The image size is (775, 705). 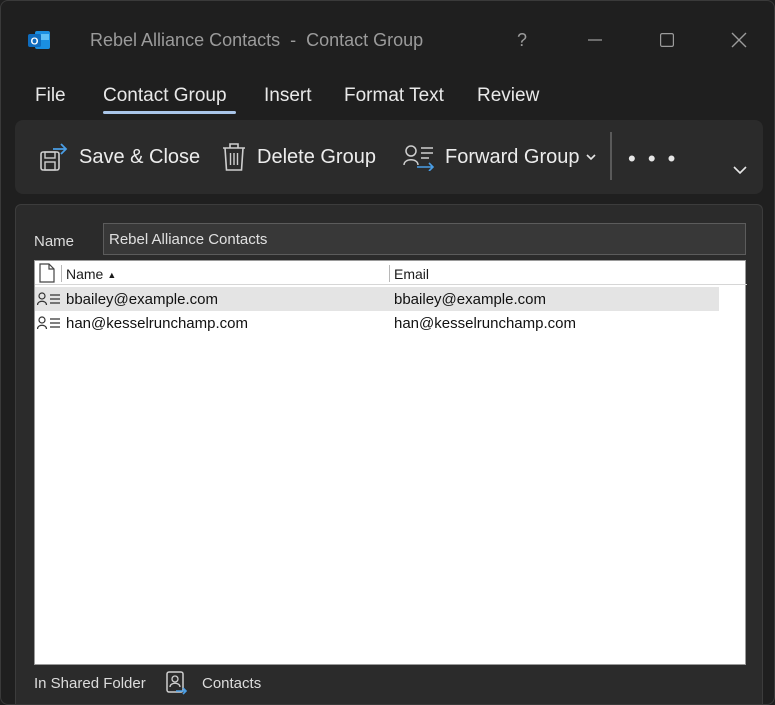 I want to click on outlook-app-icon: O, so click(x=39, y=40).